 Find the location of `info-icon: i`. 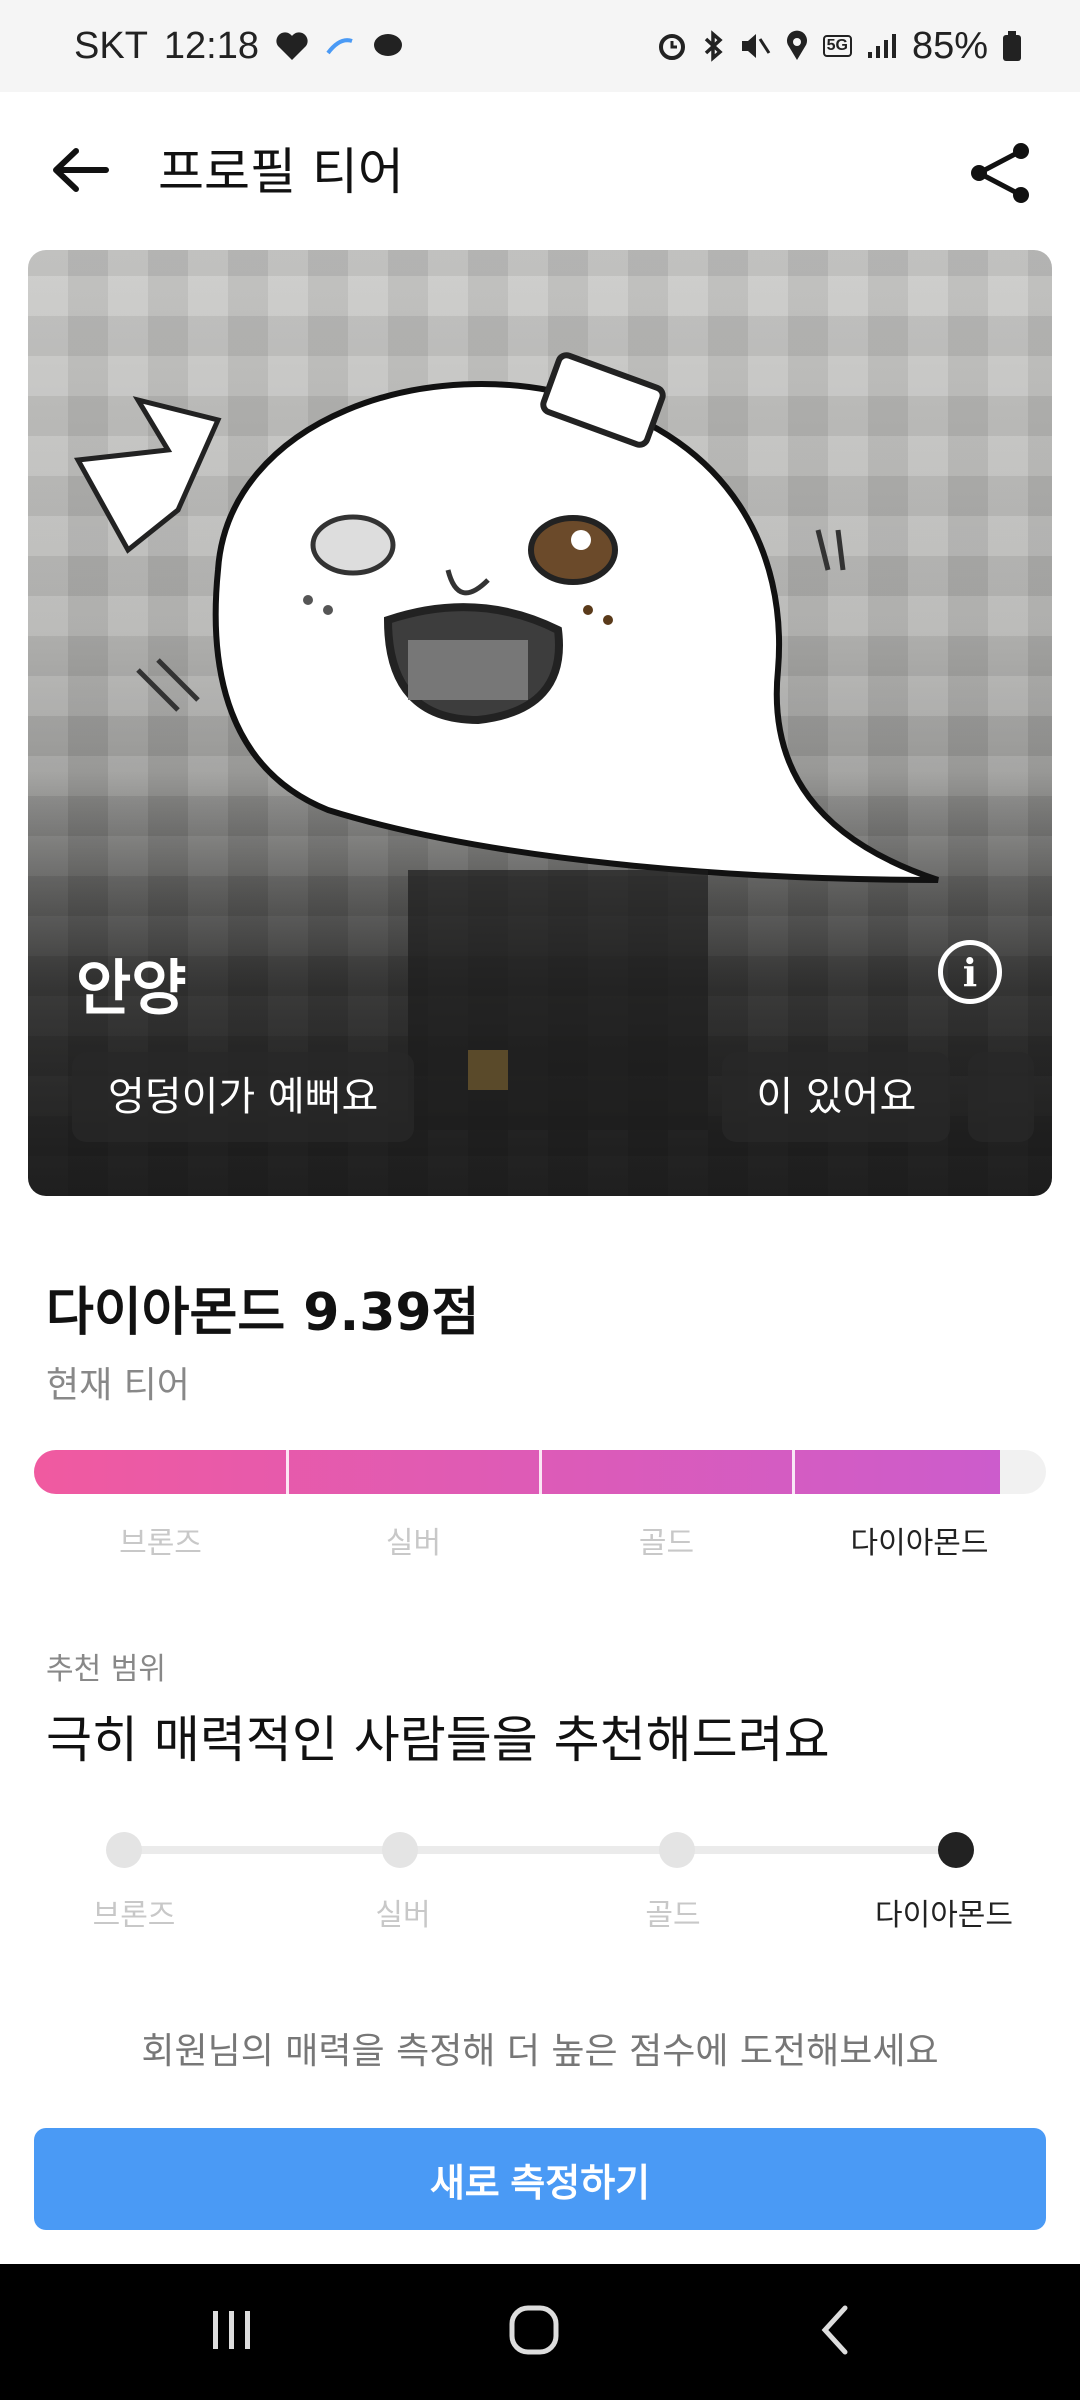

info-icon: i is located at coordinates (970, 972).